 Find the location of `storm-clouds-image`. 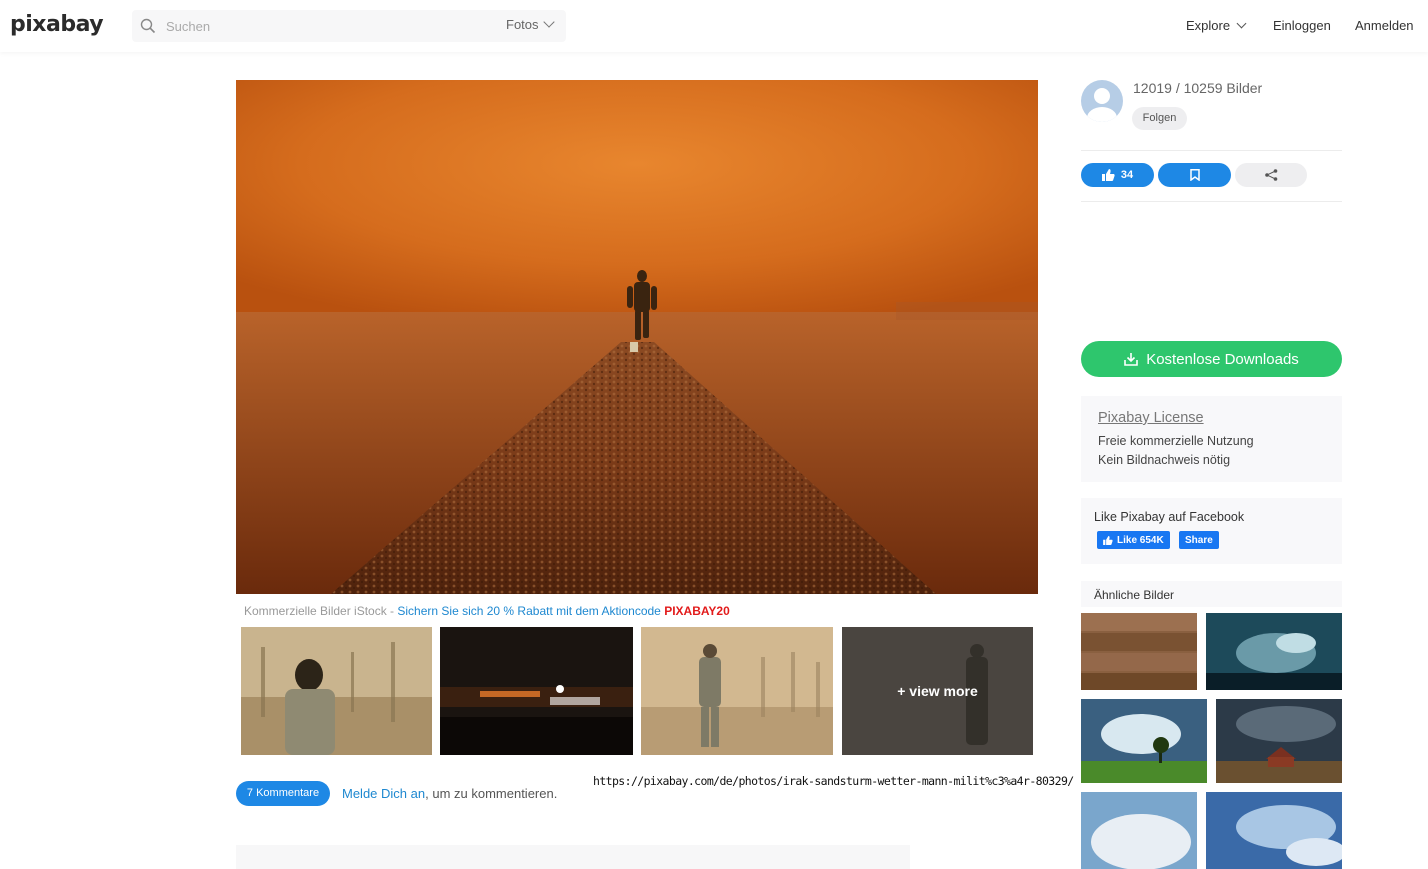

storm-clouds-image is located at coordinates (1274, 651).